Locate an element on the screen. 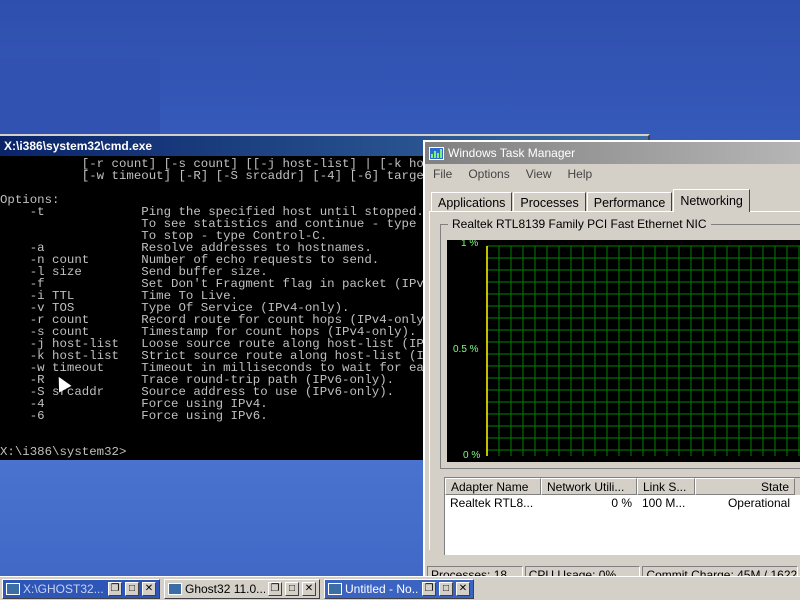  taskbar-button-notepad: Untitled - No... ❐ □ ✕ is located at coordinates (399, 589).